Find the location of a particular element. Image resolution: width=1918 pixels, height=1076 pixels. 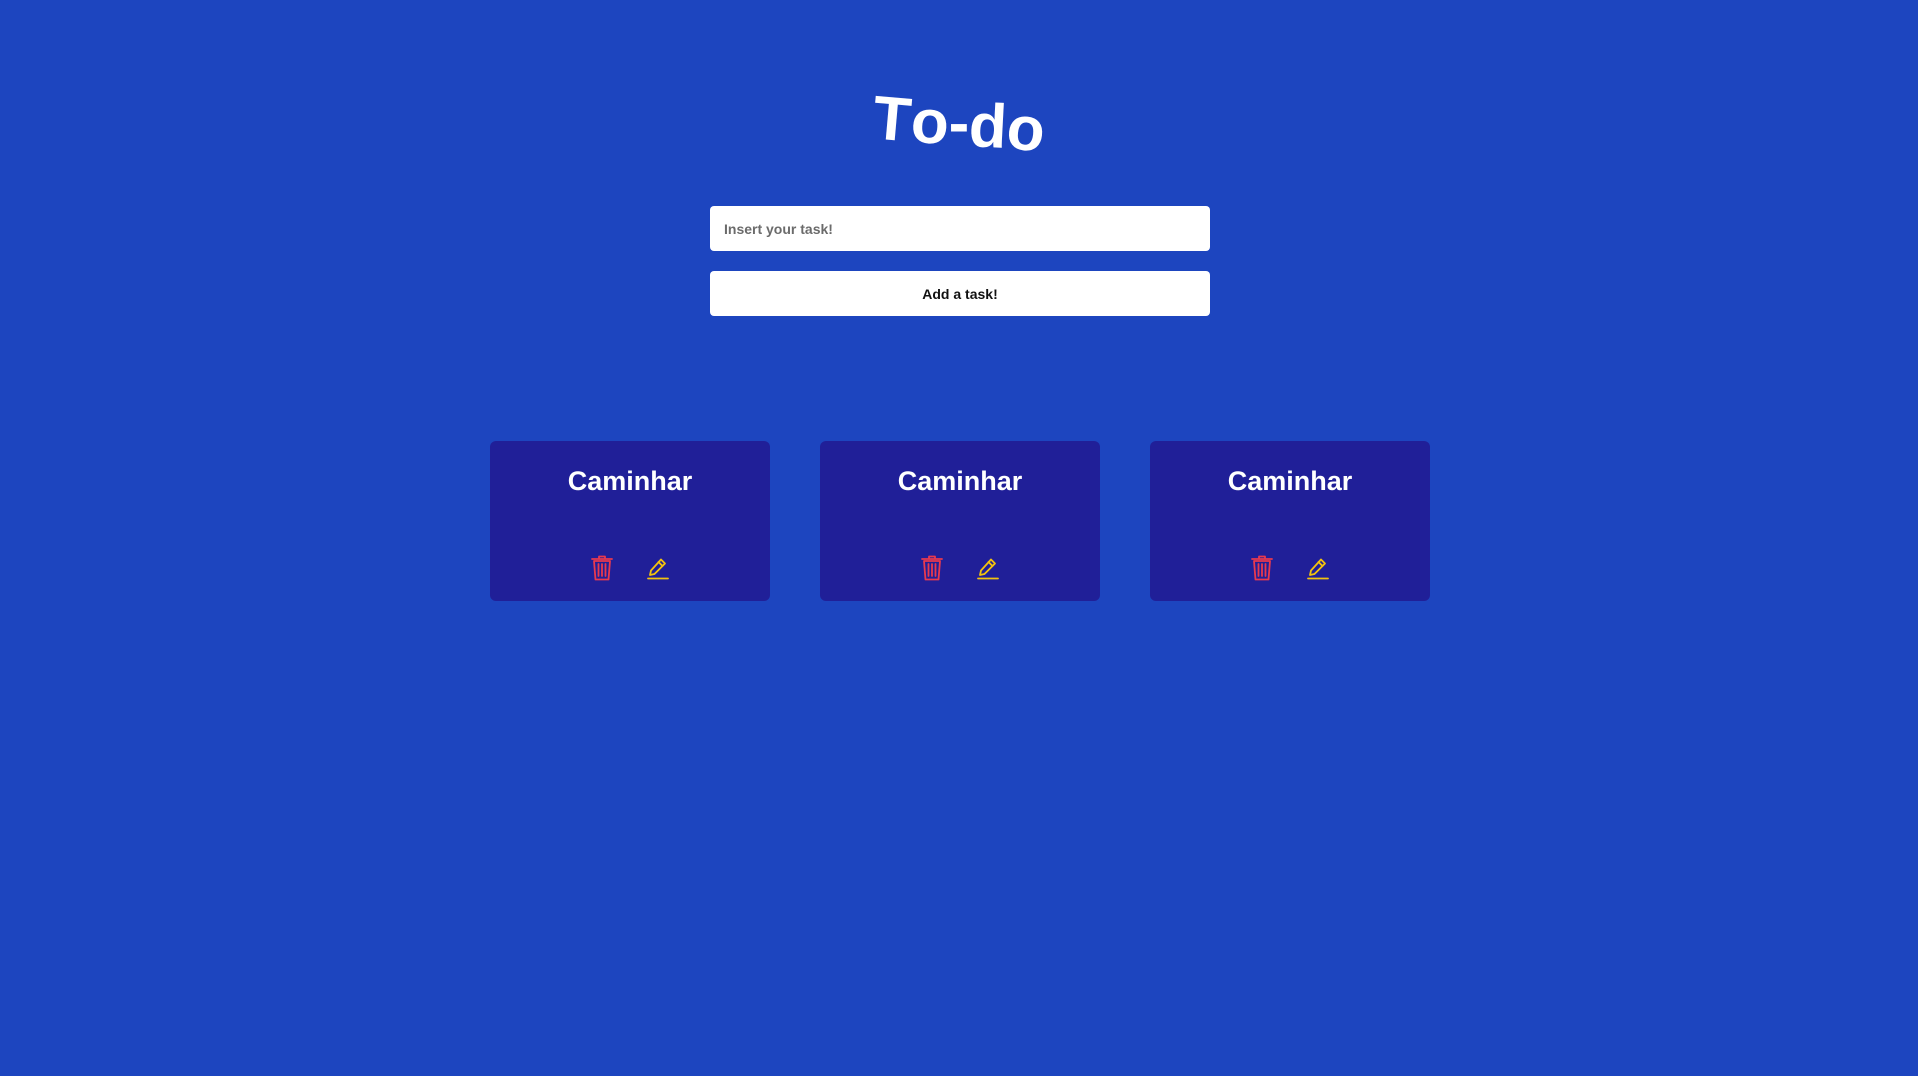

add-task-button: Add a task! is located at coordinates (960, 293).